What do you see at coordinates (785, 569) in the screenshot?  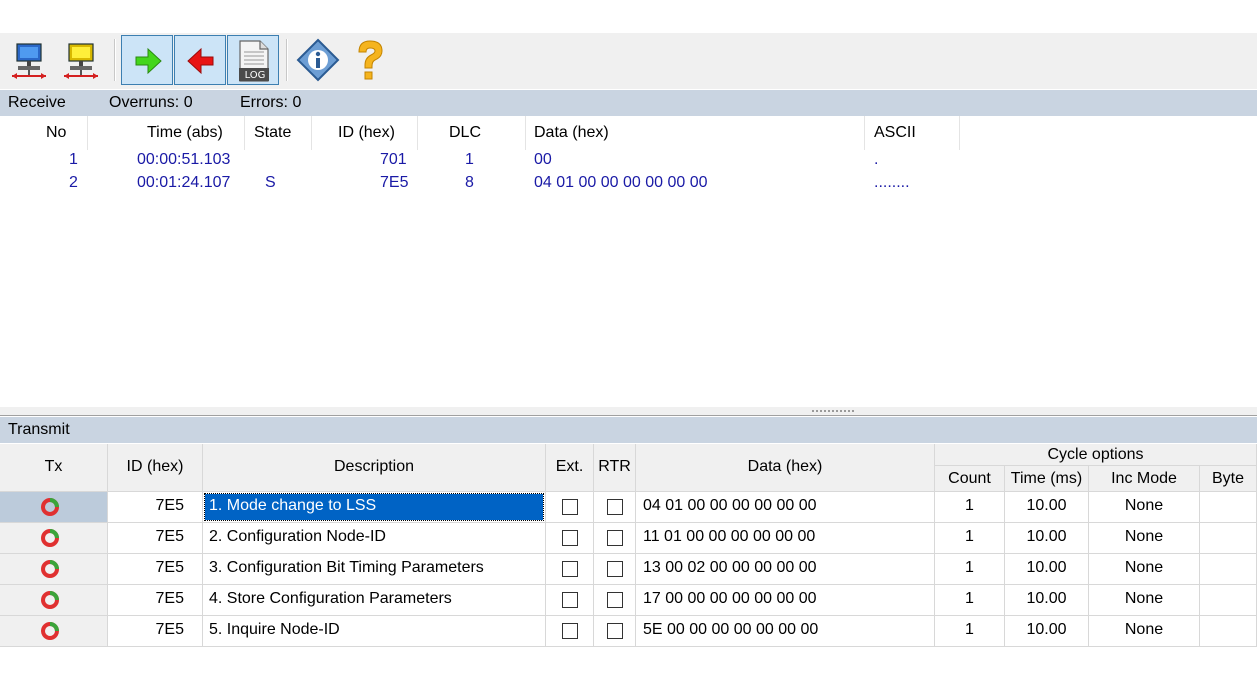 I see `tx-cell-data: 13 00 02 00 00 00 00 00` at bounding box center [785, 569].